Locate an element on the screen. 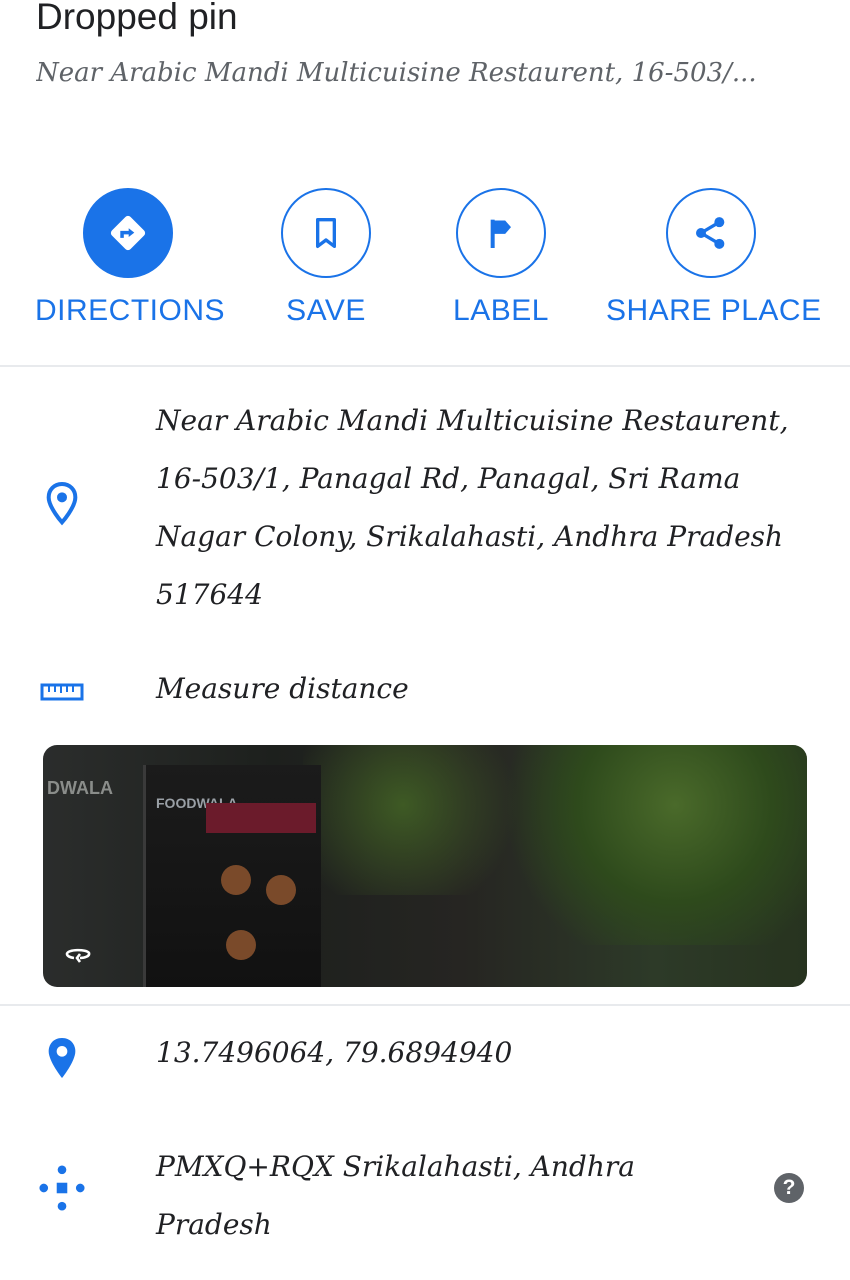 The height and width of the screenshot is (1280, 850). filled-location-pin-icon is located at coordinates (62, 1058).